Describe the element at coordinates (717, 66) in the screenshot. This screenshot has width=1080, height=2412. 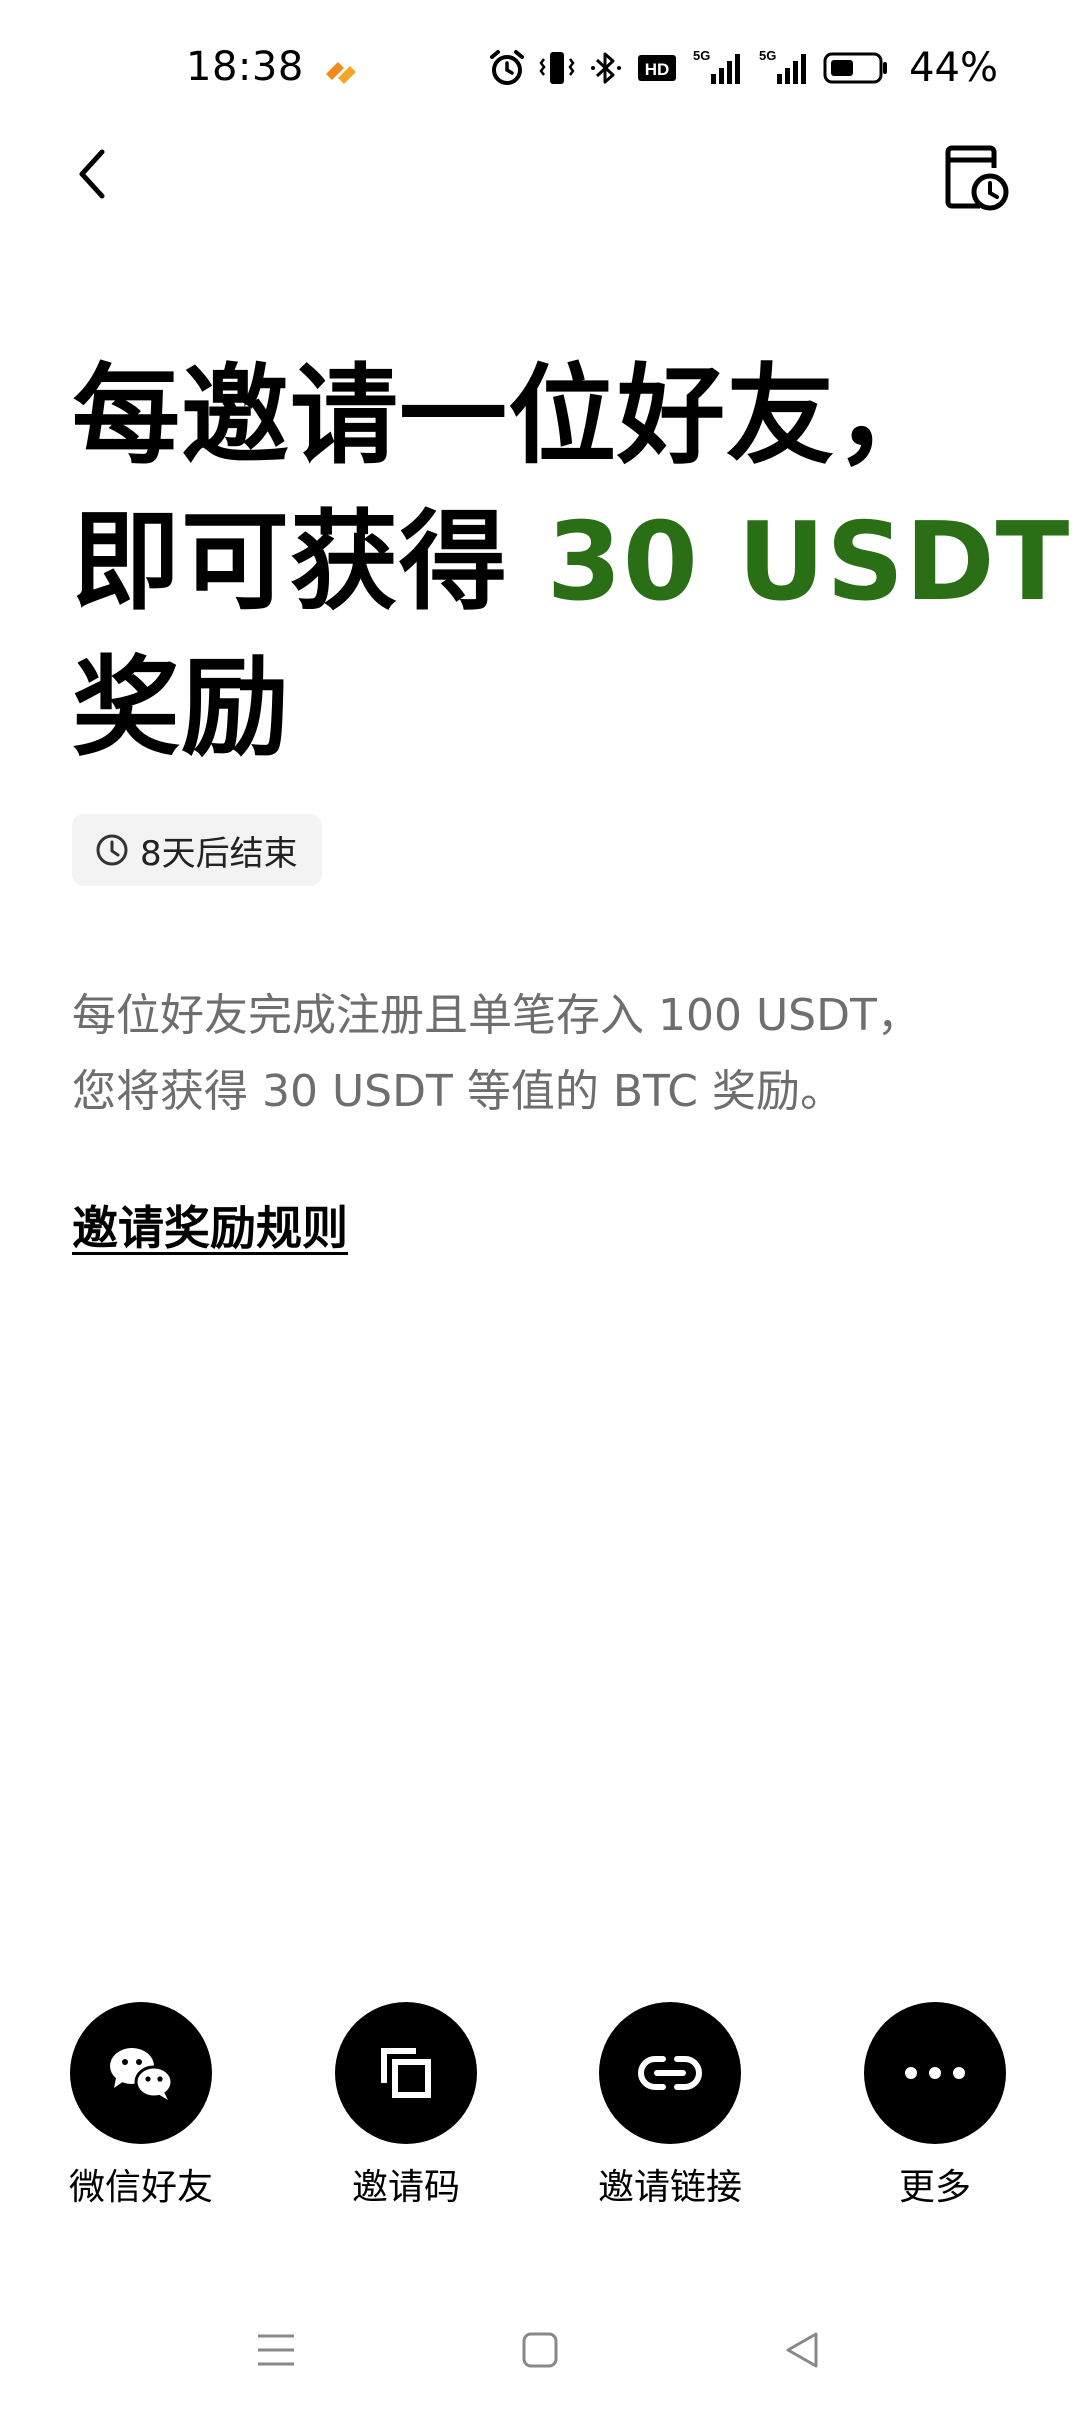
I see `signal-5g-icon-1: 5G` at that location.